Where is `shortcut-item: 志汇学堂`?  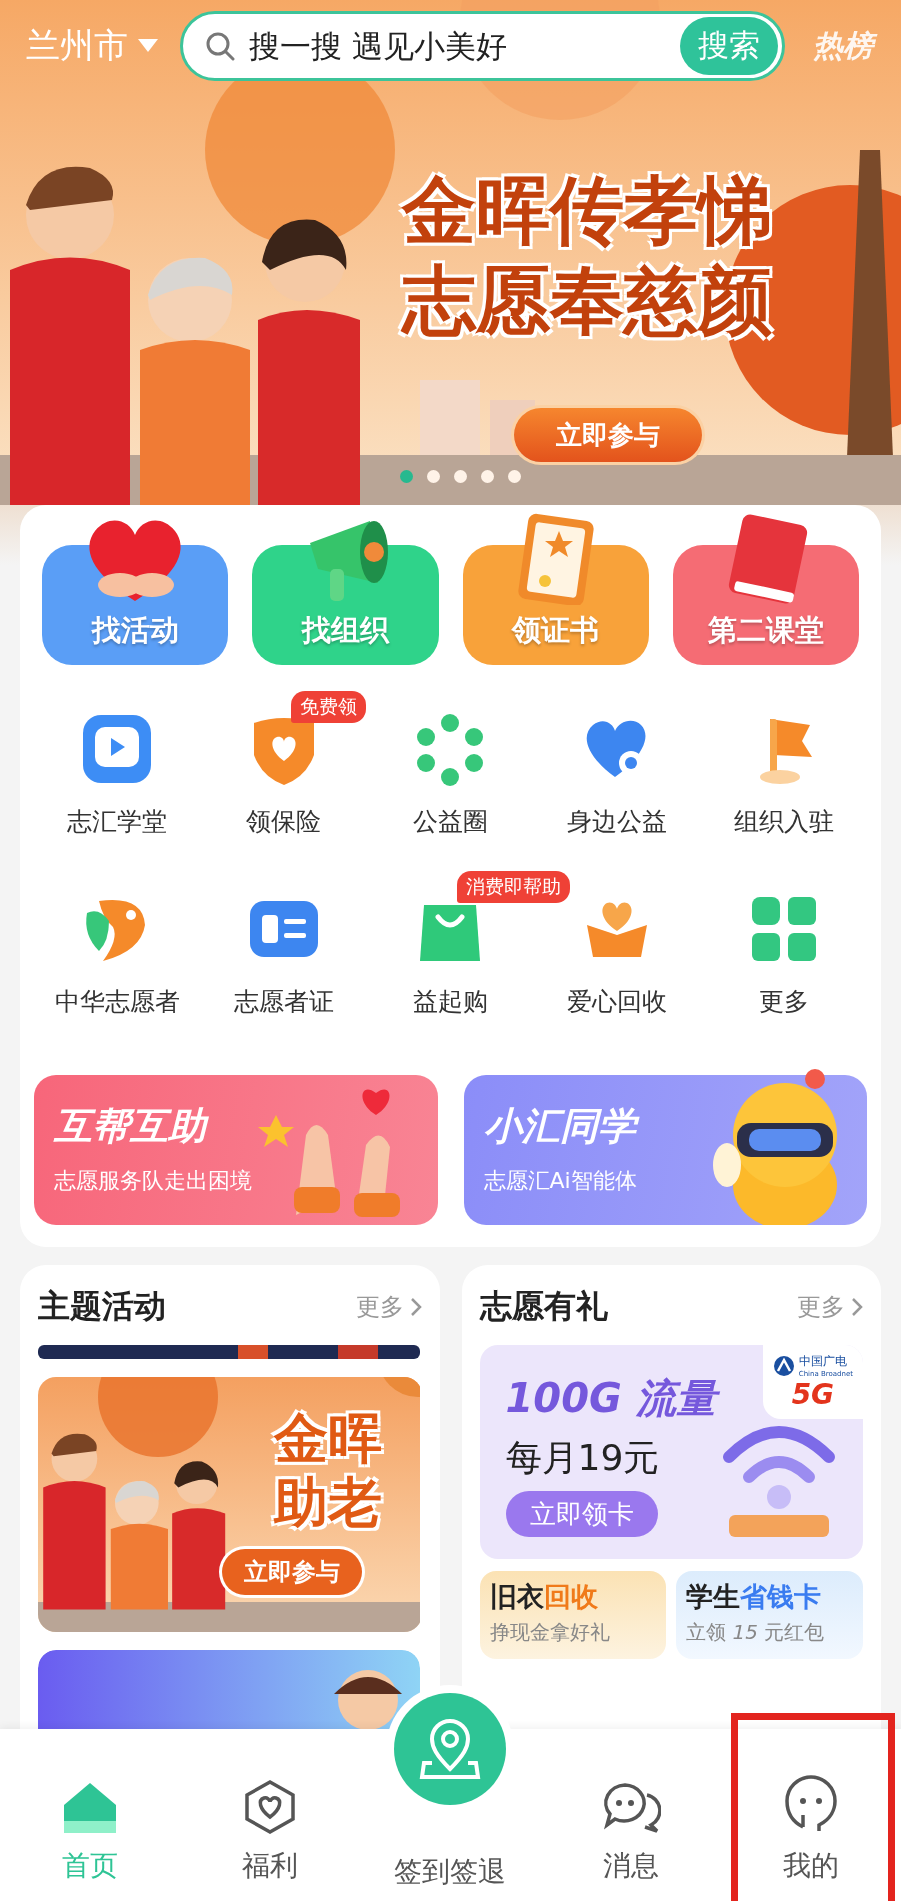 shortcut-item: 志汇学堂 is located at coordinates (117, 775).